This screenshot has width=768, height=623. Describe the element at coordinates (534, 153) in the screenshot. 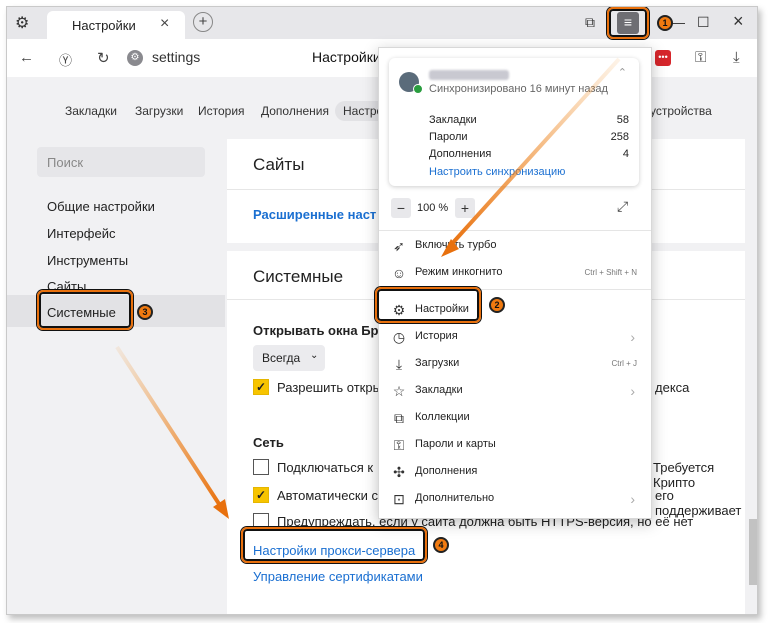

I see `arrow-to-turbo` at that location.